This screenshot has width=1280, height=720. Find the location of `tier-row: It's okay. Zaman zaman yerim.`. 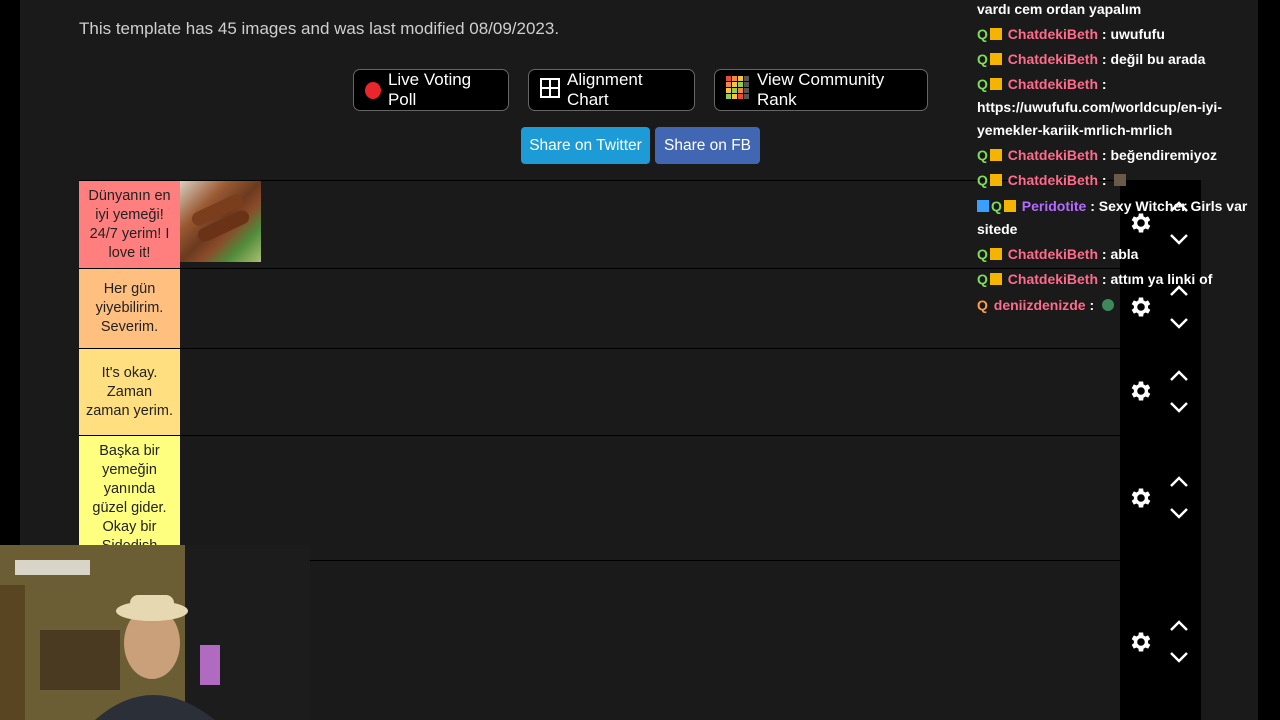

tier-row: It's okay. Zaman zaman yerim. is located at coordinates (599, 391).